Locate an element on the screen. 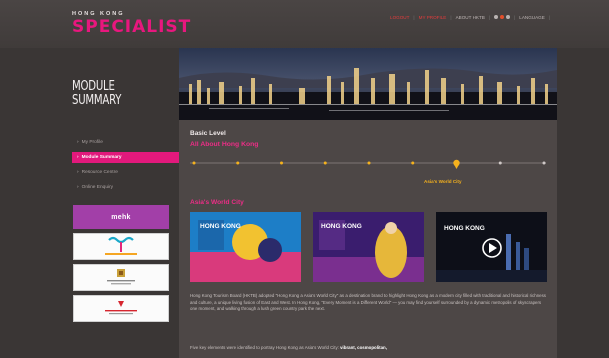  font-size-controls is located at coordinates (502, 17).